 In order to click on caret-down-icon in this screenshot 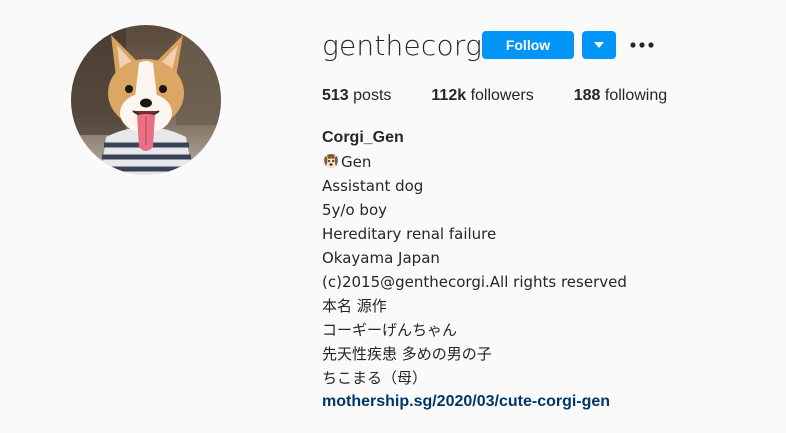, I will do `click(599, 45)`.